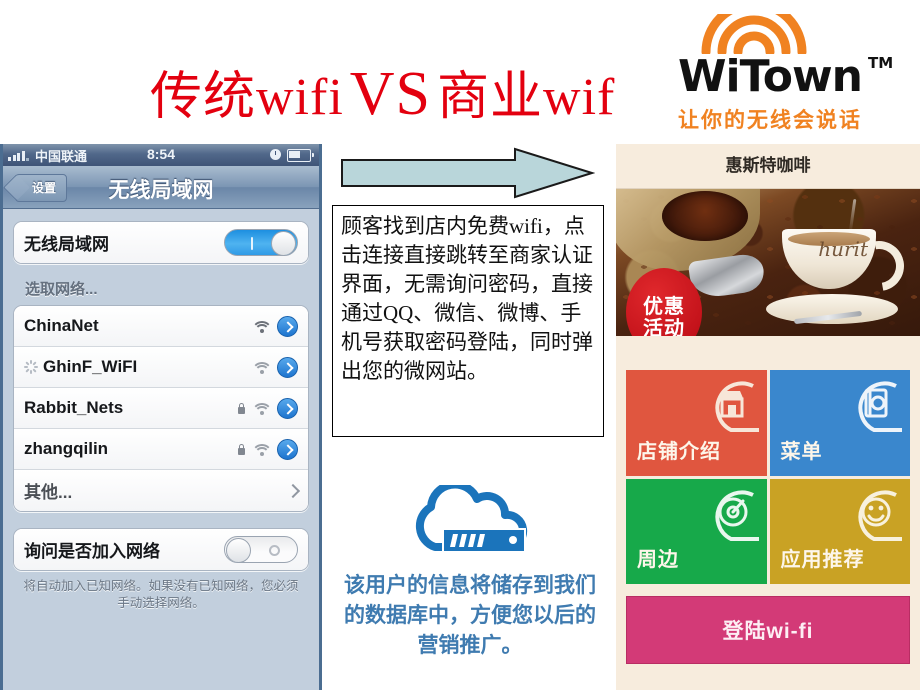 Image resolution: width=920 pixels, height=690 pixels. Describe the element at coordinates (768, 166) in the screenshot. I see `shop-name-header: 惠斯特咖啡` at that location.